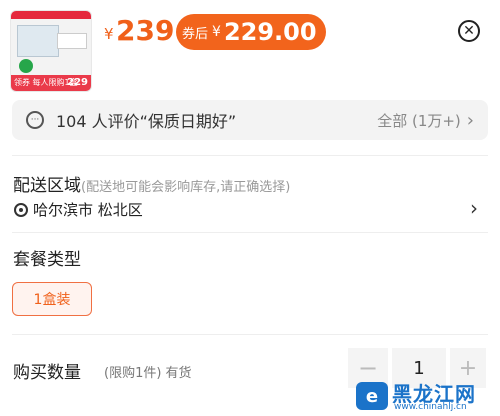  What do you see at coordinates (430, 407) in the screenshot?
I see `watermark-url: www.chinahlj.cn` at bounding box center [430, 407].